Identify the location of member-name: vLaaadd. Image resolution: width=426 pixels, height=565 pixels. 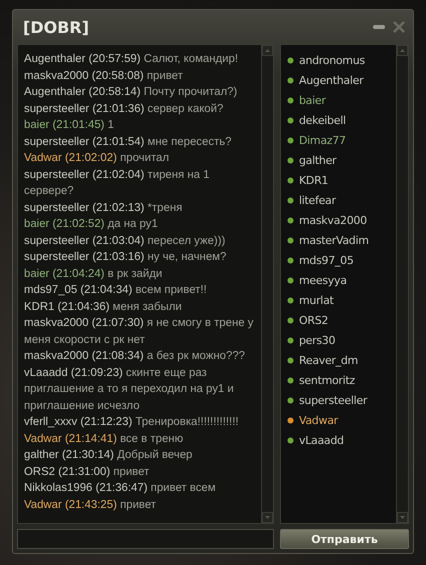
(321, 440).